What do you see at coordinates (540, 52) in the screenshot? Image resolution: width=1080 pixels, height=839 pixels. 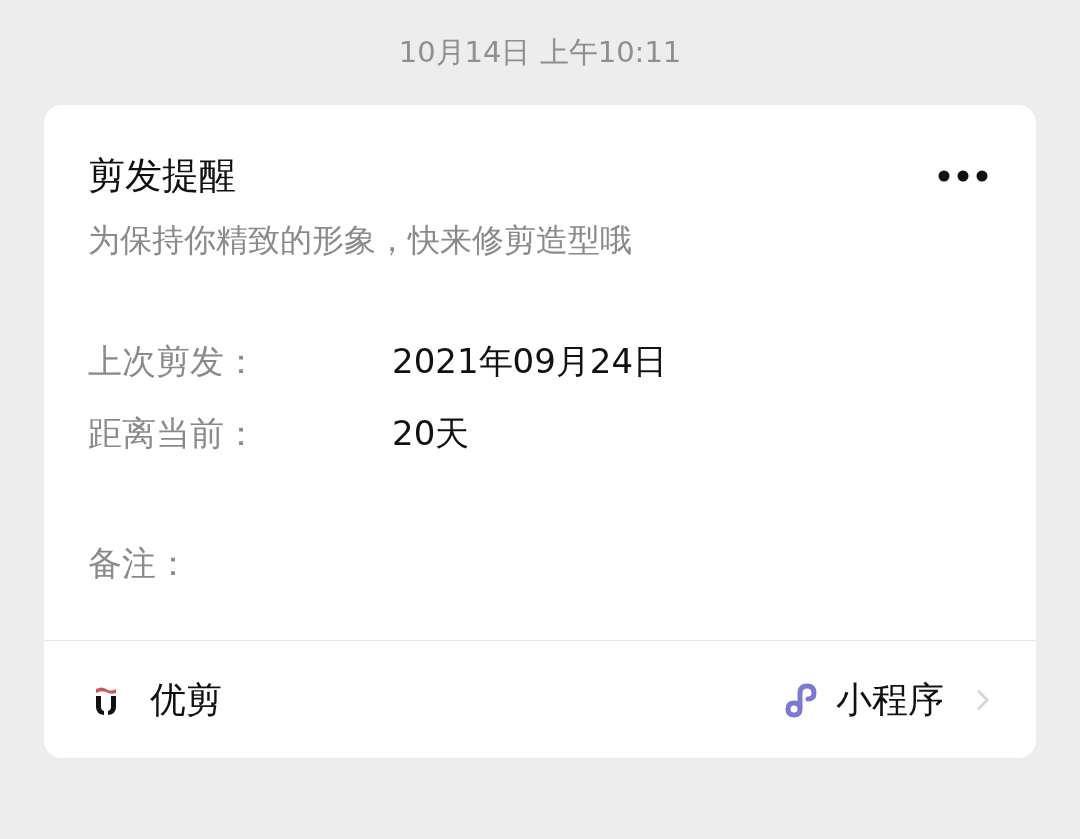 I see `message-timestamp: 10月14日 上午10:11` at bounding box center [540, 52].